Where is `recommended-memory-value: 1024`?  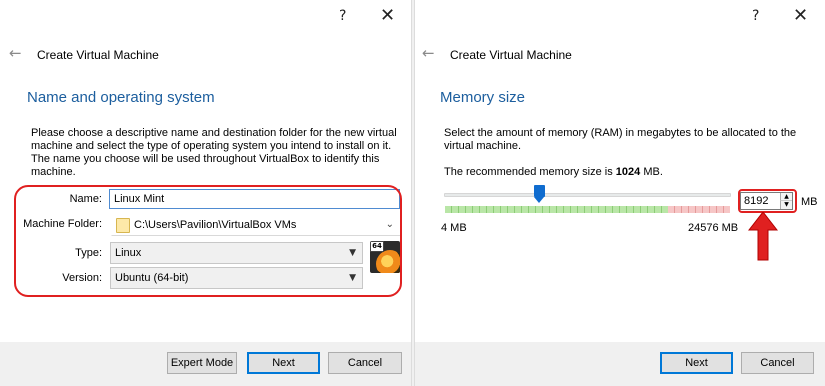 recommended-memory-value: 1024 is located at coordinates (628, 172).